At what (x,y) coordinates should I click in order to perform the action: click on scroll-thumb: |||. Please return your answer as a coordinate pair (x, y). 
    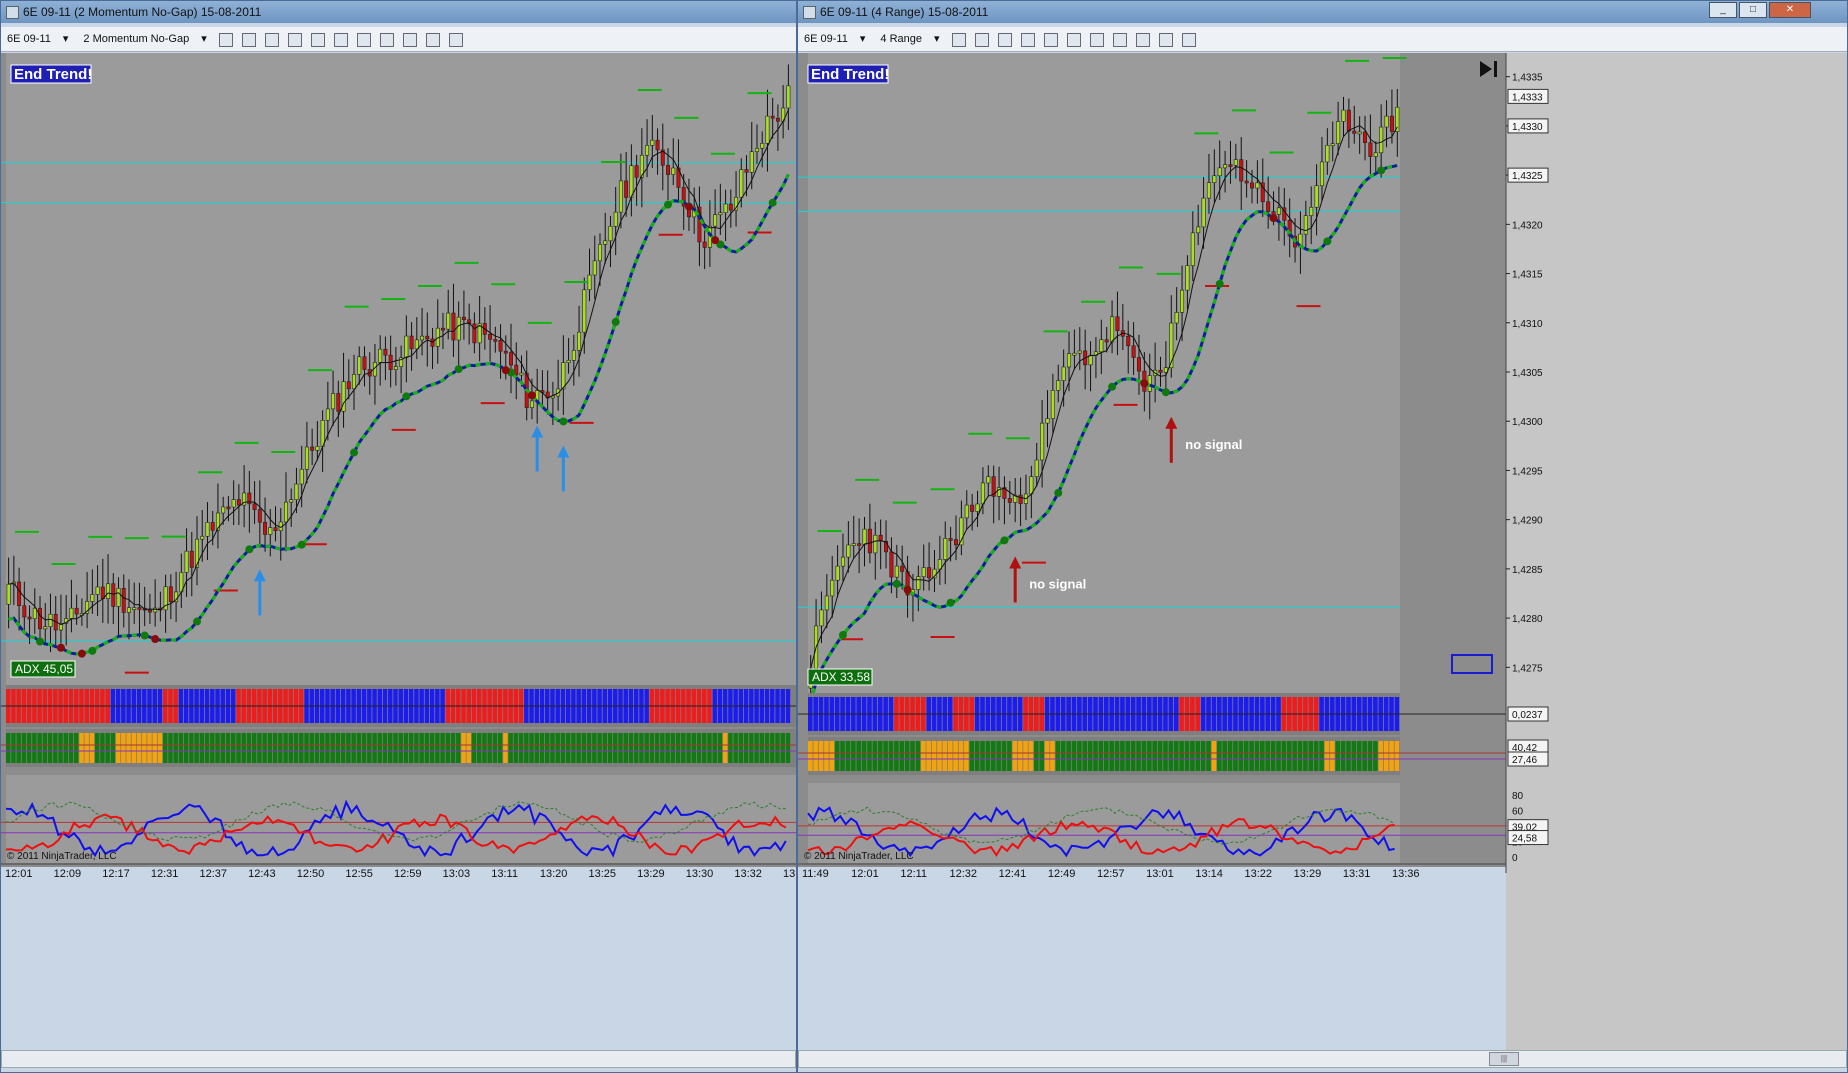
    Looking at the image, I should click on (1504, 1059).